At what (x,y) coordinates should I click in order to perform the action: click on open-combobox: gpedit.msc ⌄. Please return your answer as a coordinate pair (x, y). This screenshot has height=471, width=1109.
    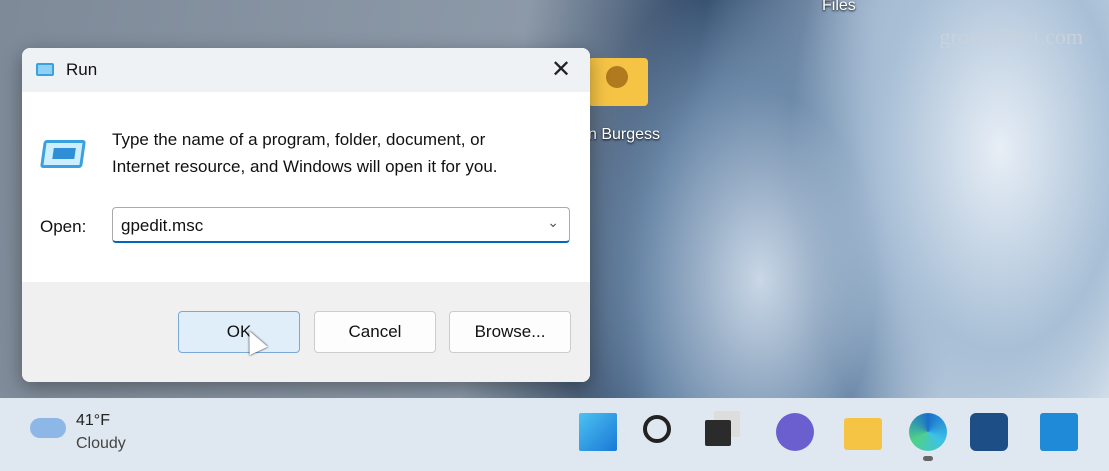
    Looking at the image, I should click on (341, 225).